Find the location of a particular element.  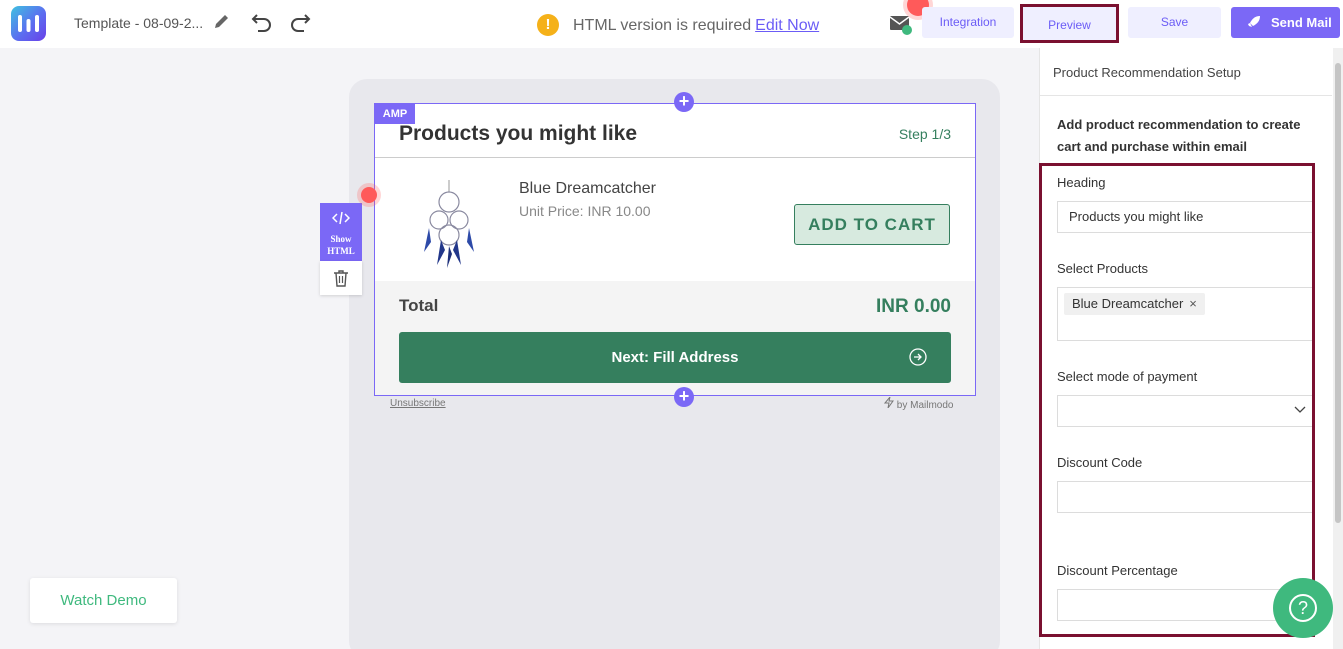

heading-input: Products you might like is located at coordinates (1186, 217).